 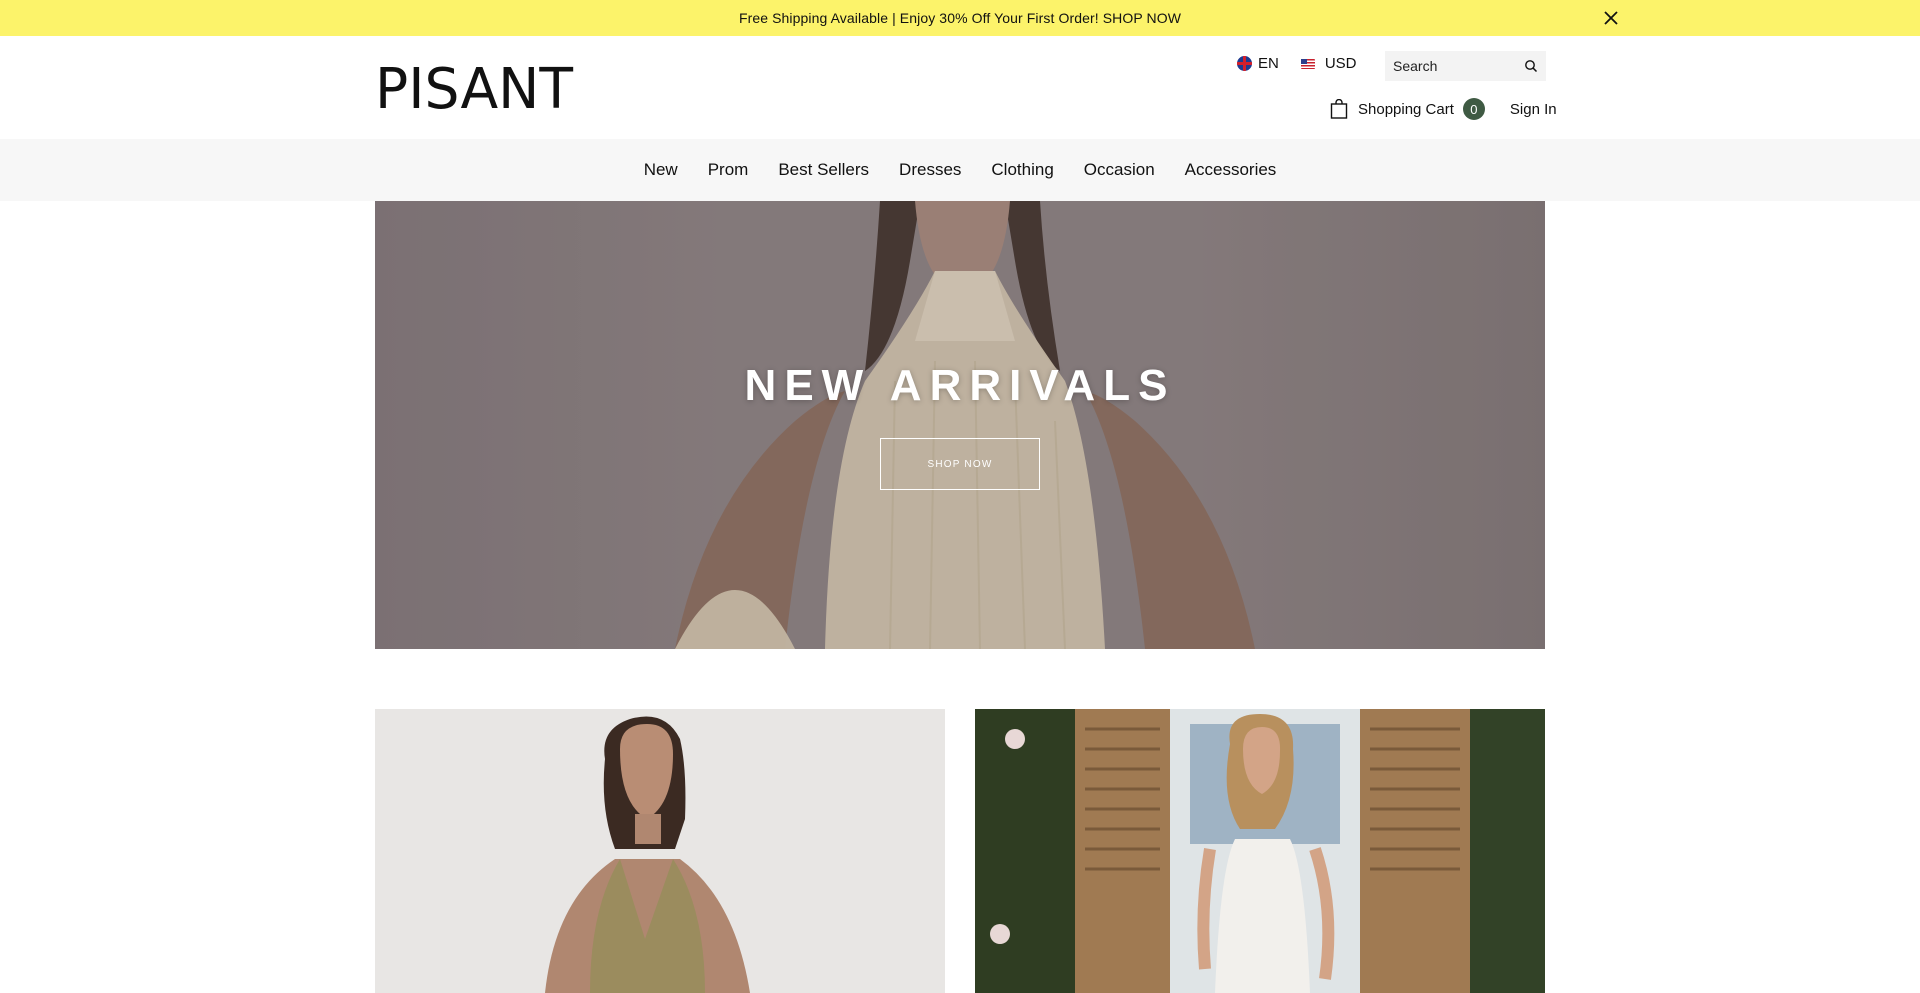 What do you see at coordinates (1022, 170) in the screenshot?
I see `nav-item-clothing: Clothing` at bounding box center [1022, 170].